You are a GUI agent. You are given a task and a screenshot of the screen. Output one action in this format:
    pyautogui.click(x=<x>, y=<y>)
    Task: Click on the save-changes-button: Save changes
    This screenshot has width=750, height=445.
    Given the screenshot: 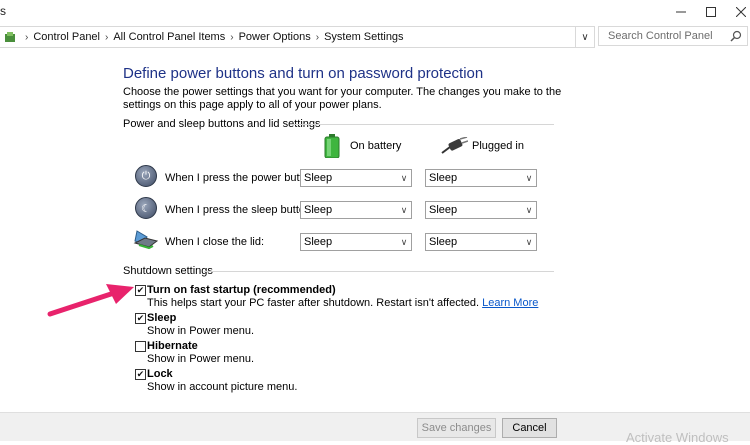 What is the action you would take?
    pyautogui.click(x=456, y=428)
    